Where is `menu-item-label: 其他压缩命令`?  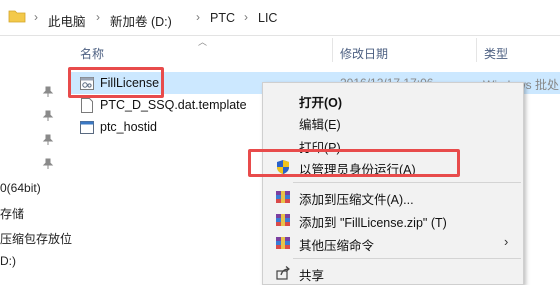 menu-item-label: 其他压缩命令 is located at coordinates (337, 246).